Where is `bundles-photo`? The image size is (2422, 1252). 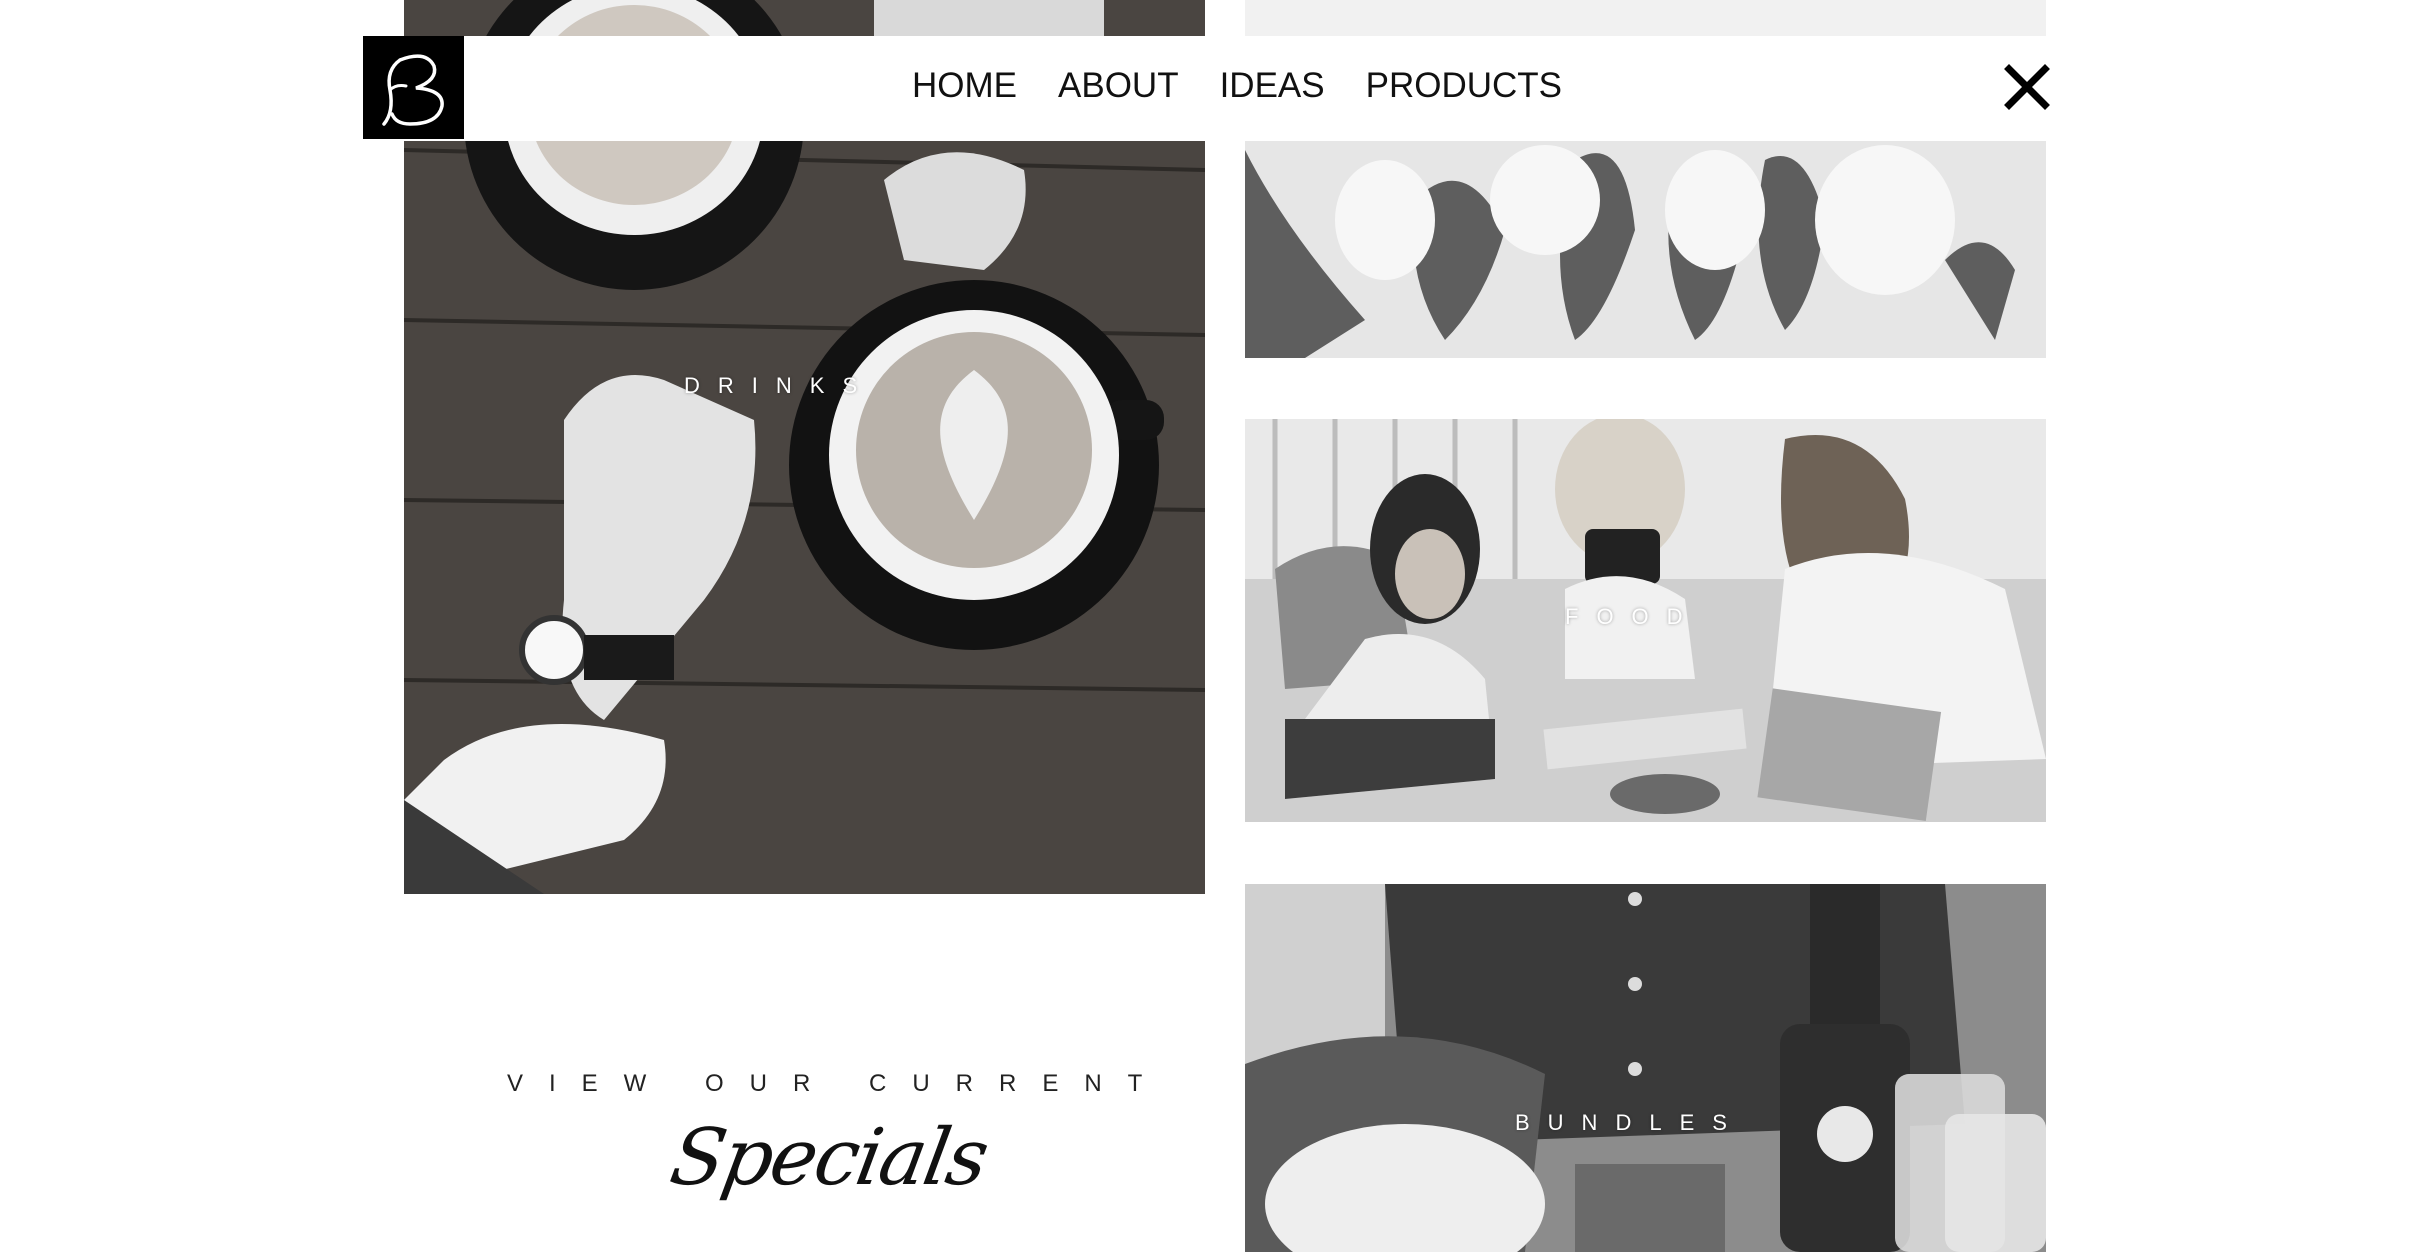
bundles-photo is located at coordinates (1645, 1068).